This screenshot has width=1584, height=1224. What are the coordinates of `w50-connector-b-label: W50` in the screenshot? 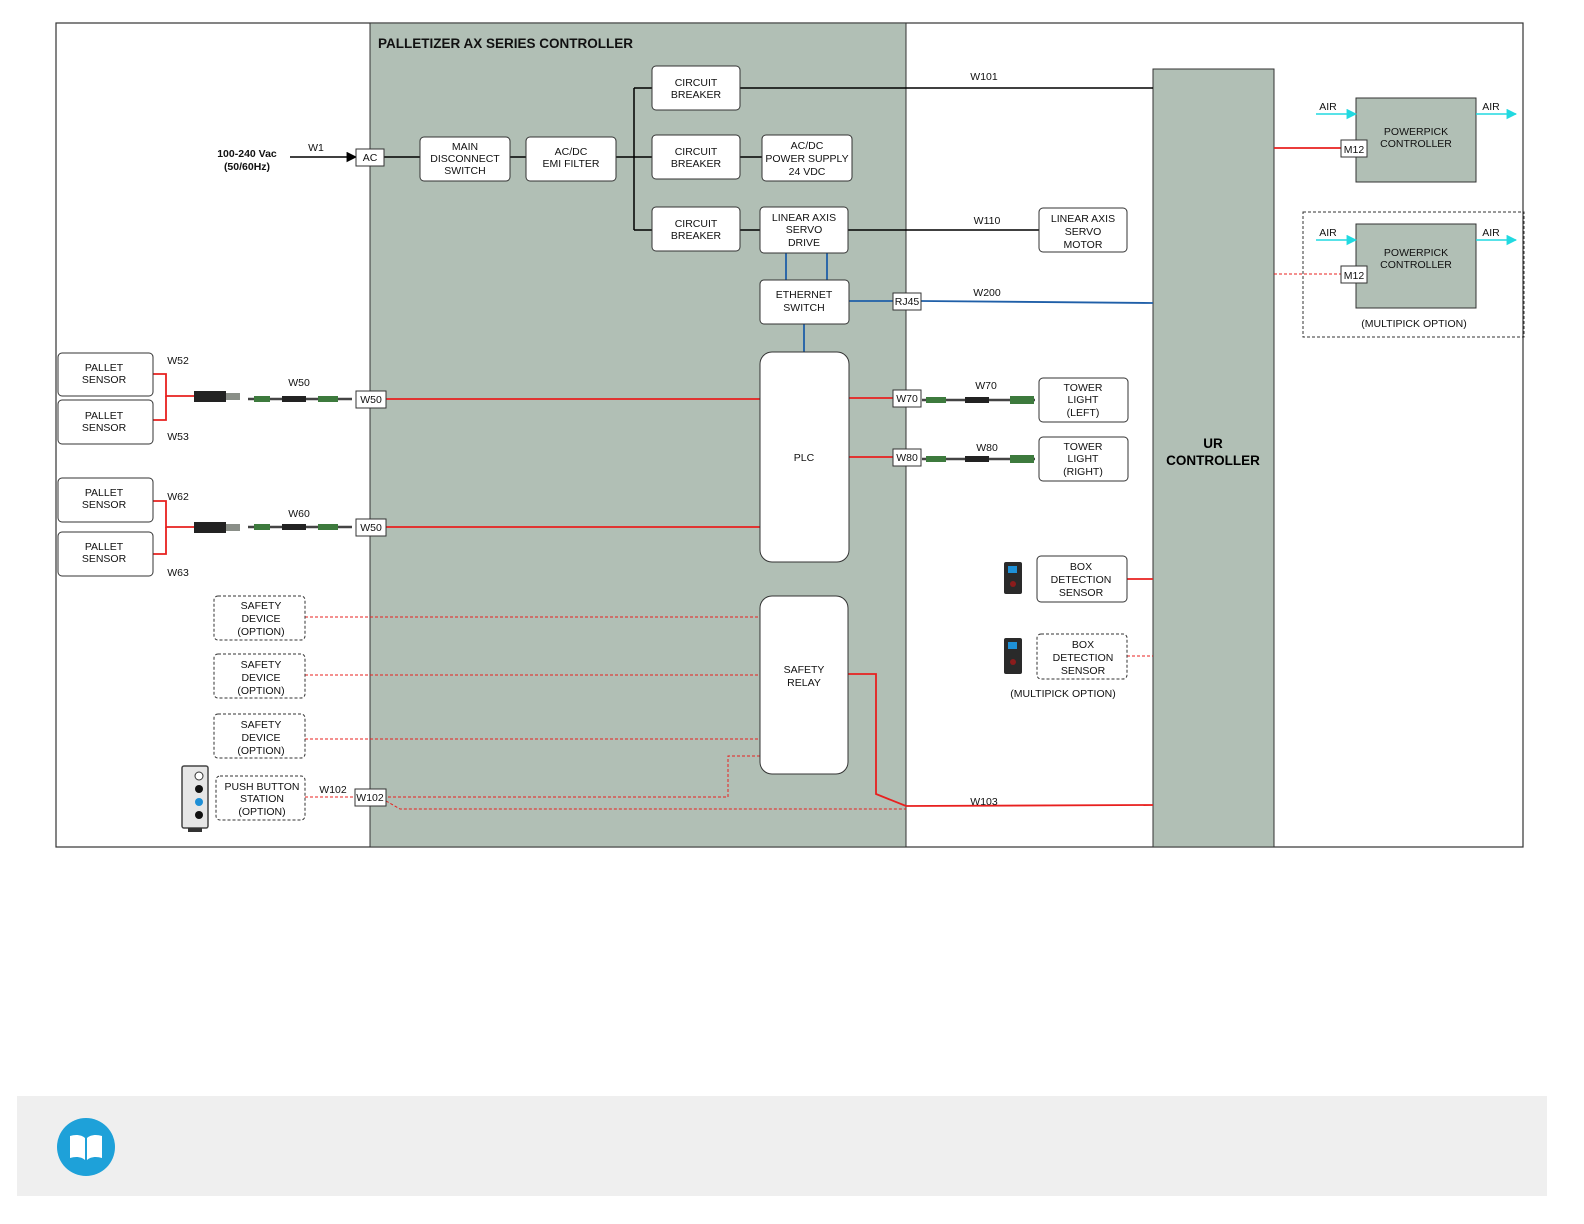 It's located at (371, 528).